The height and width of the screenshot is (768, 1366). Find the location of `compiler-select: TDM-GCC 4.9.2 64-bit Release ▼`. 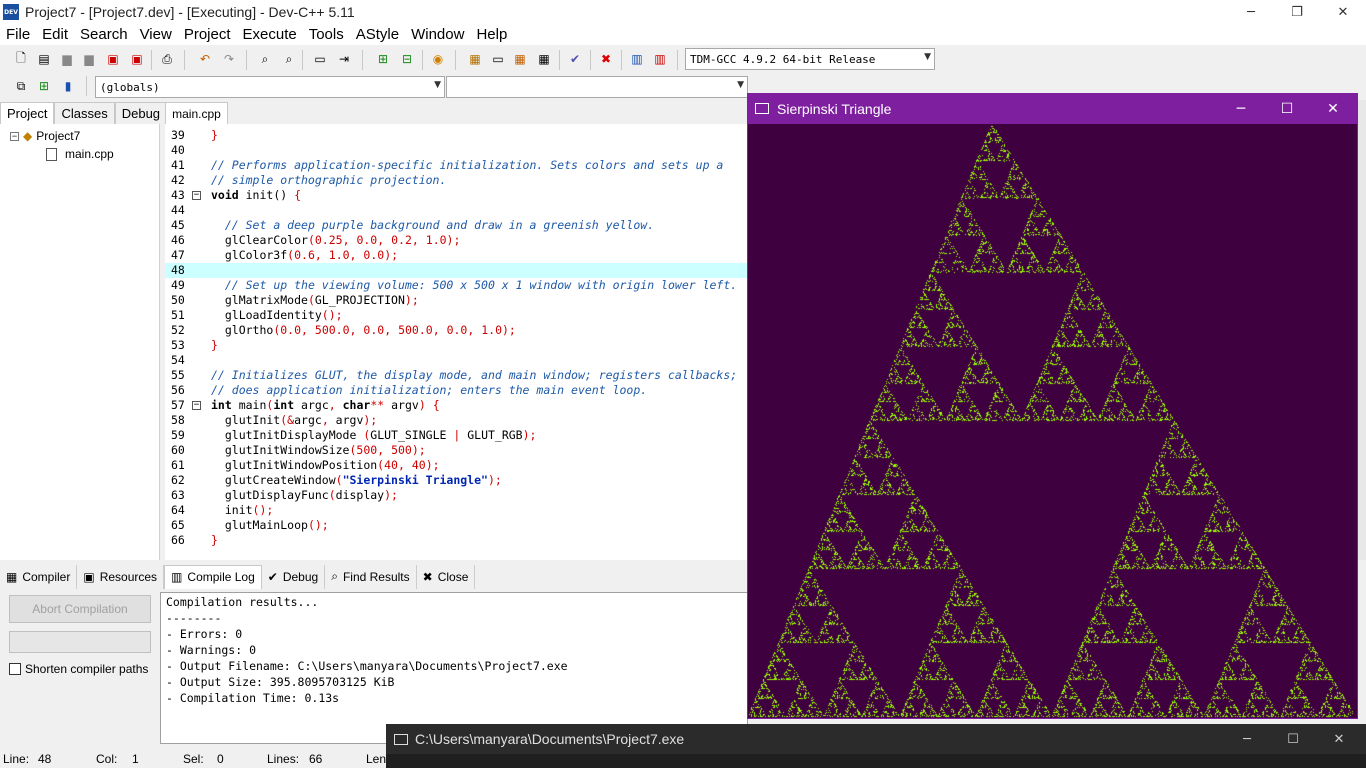

compiler-select: TDM-GCC 4.9.2 64-bit Release ▼ is located at coordinates (810, 59).